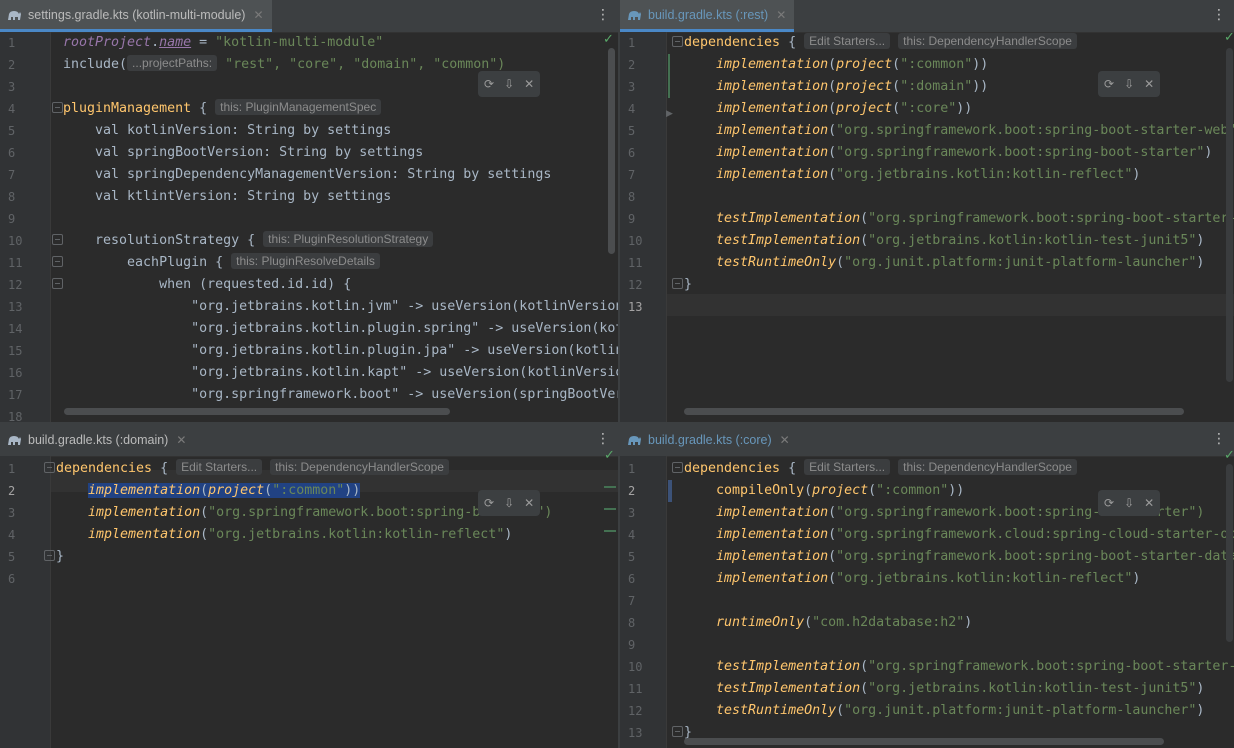 The height and width of the screenshot is (748, 1234). I want to click on code-line: implementation(project(":core")), so click(844, 108).